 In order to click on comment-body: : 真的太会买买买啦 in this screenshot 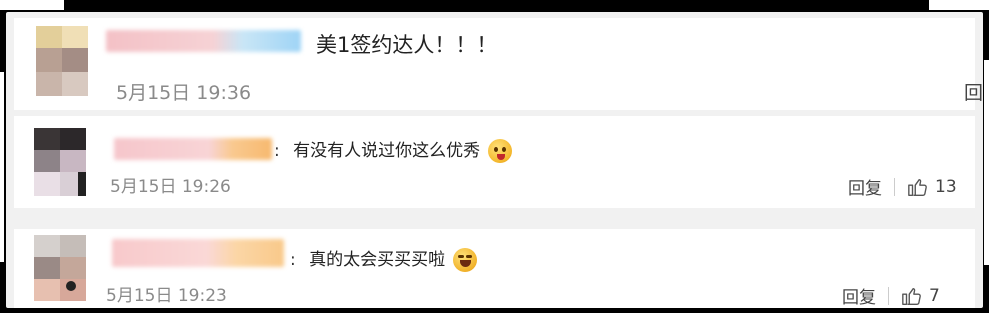, I will do `click(383, 258)`.